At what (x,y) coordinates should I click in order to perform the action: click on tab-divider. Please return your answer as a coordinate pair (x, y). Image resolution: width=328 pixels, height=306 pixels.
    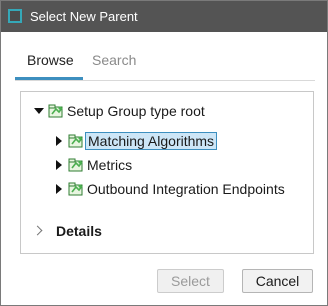
    Looking at the image, I should click on (165, 80).